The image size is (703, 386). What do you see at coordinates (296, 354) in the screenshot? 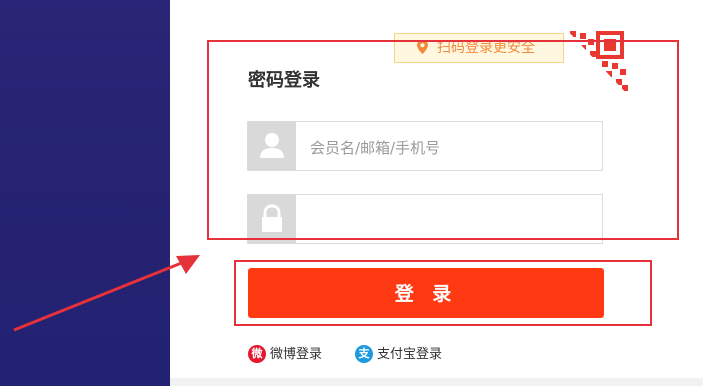
I see `weibo-login-label: 微博登录` at bounding box center [296, 354].